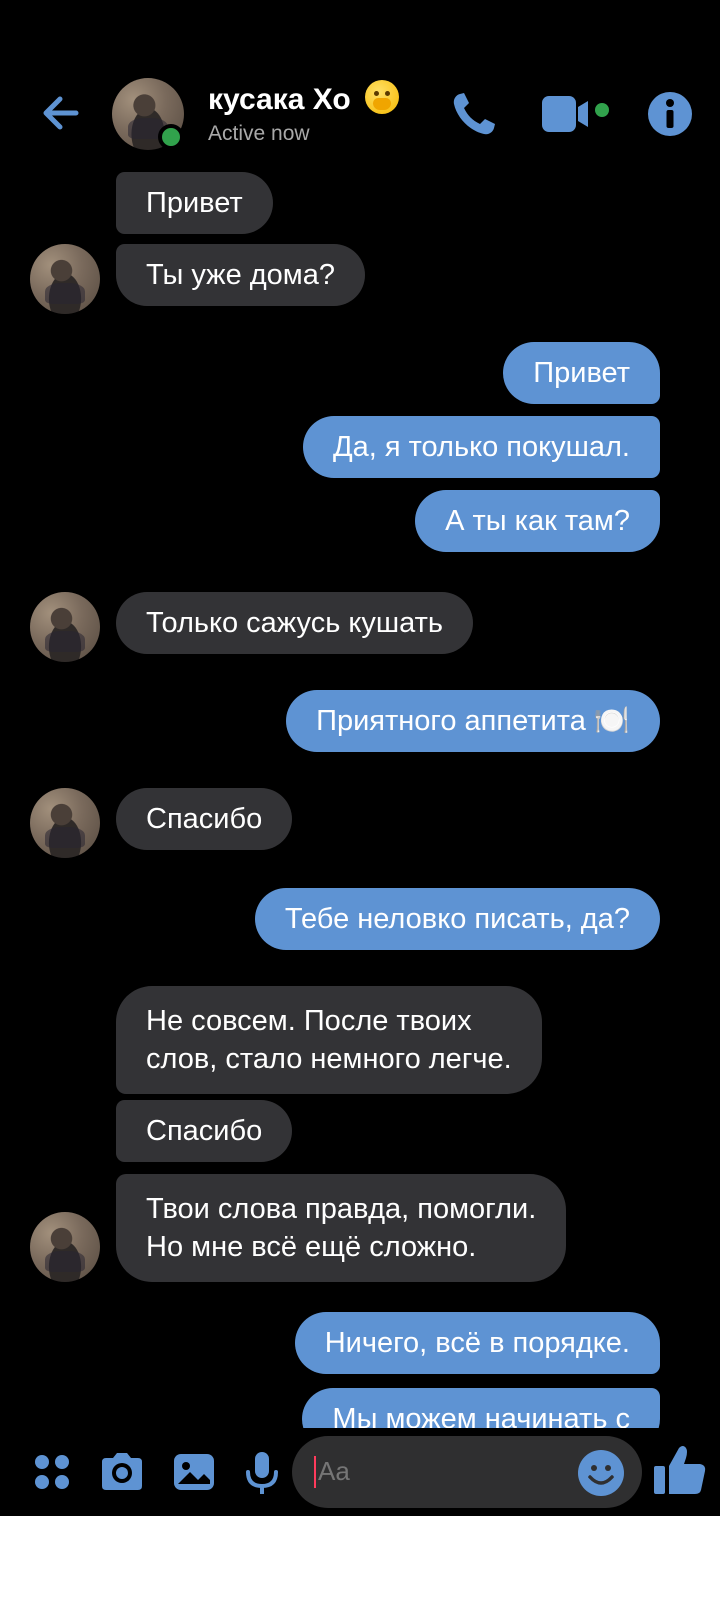  What do you see at coordinates (194, 203) in the screenshot?
I see `incoming-message: Привет` at bounding box center [194, 203].